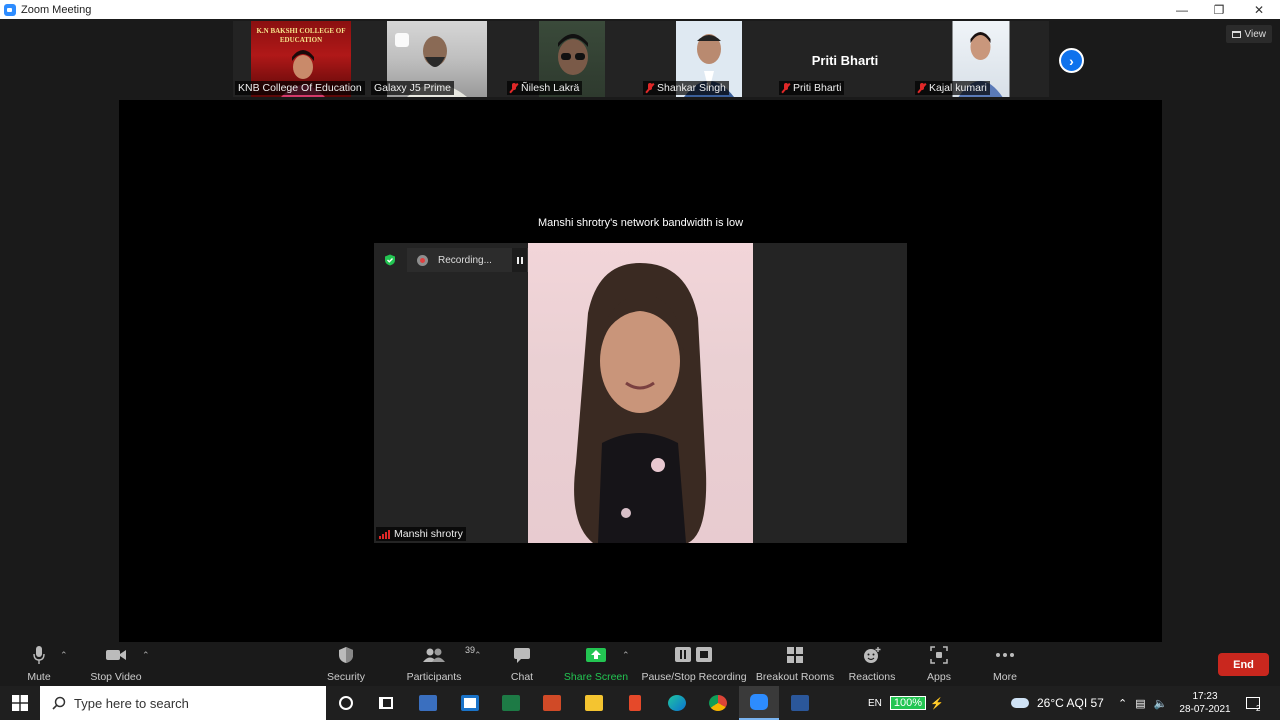 Image resolution: width=1280 pixels, height=720 pixels. What do you see at coordinates (20, 703) in the screenshot?
I see `start-button` at bounding box center [20, 703].